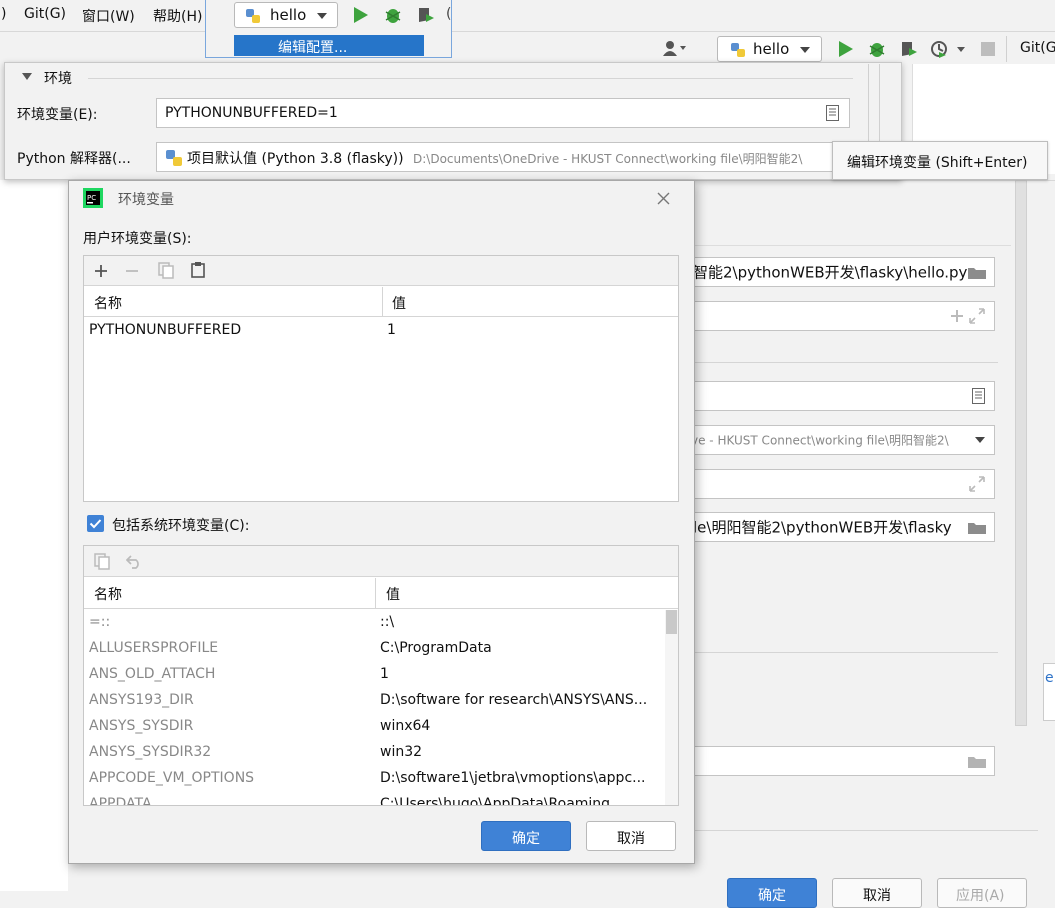 This screenshot has width=1055, height=908. I want to click on interpreter-options-field, so click(837, 484).